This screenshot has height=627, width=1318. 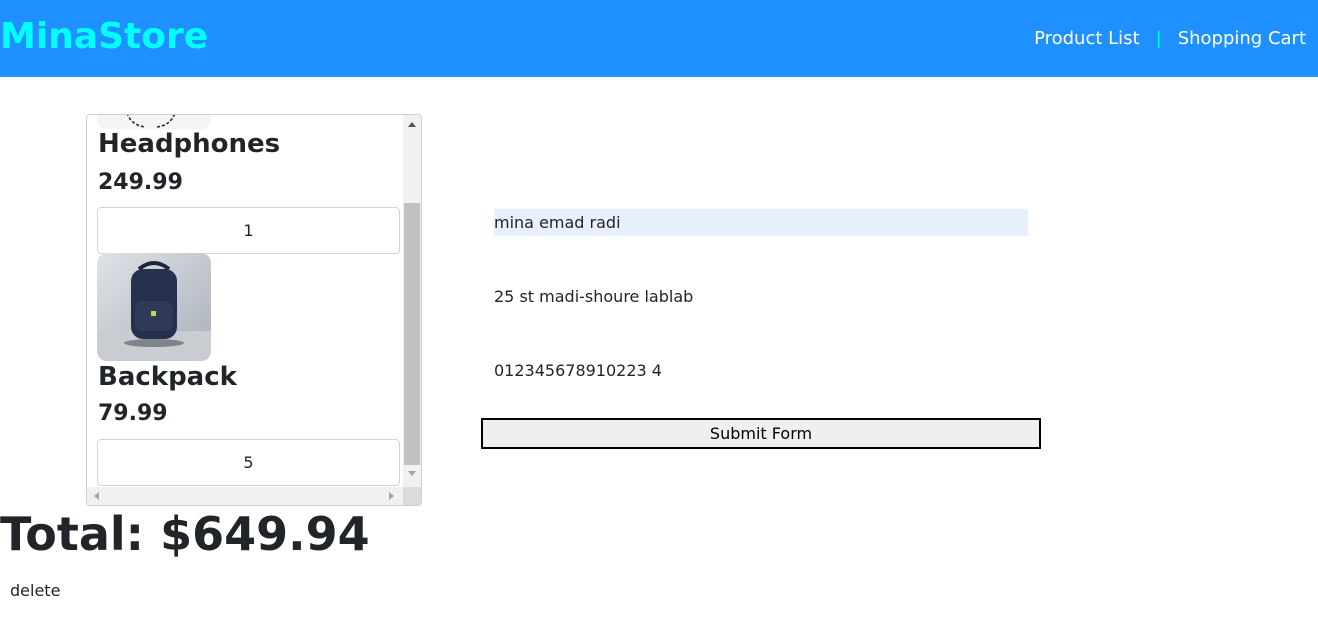 What do you see at coordinates (189, 144) in the screenshot?
I see `item-name: Headphones` at bounding box center [189, 144].